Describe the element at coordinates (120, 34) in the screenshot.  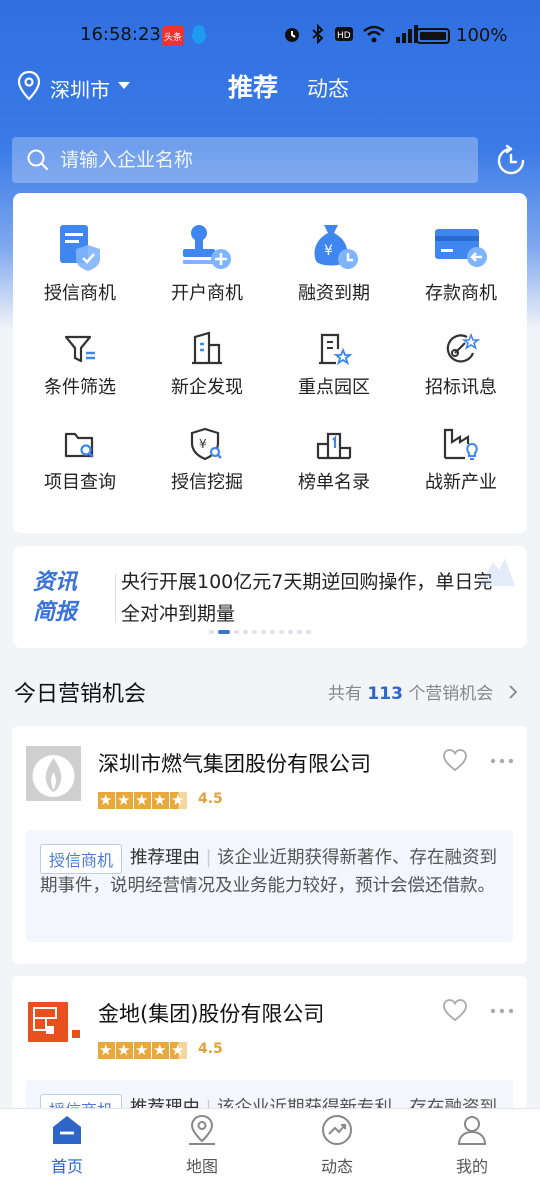
I see `status-time: 16:58:23` at that location.